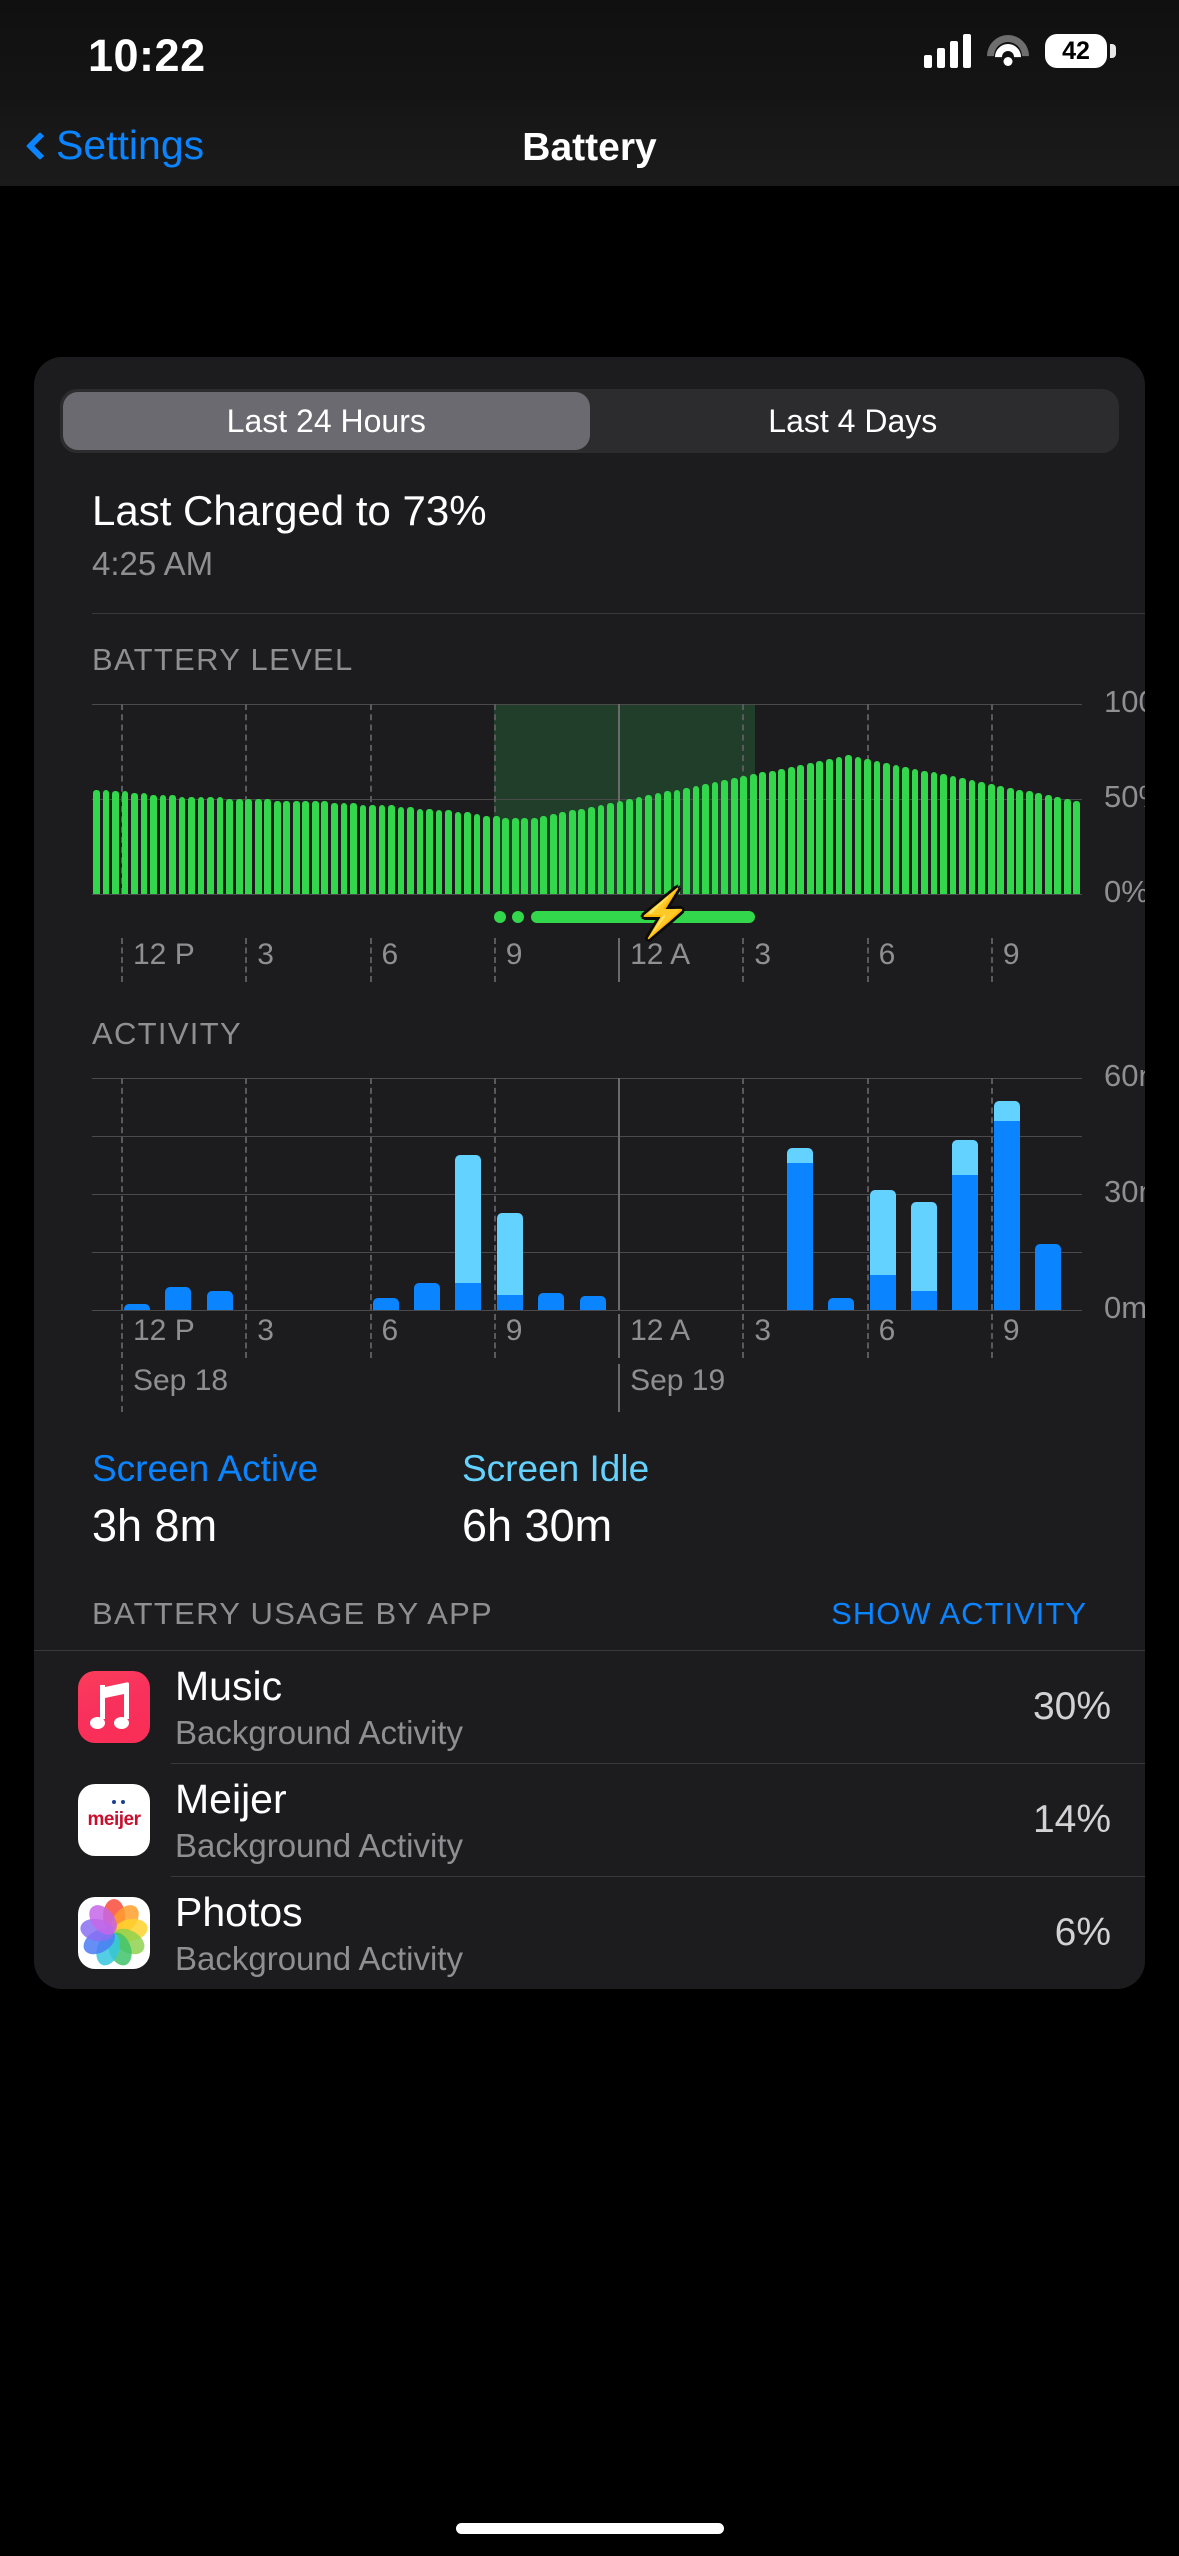  Describe the element at coordinates (1124, 701) in the screenshot. I see `y-axis-tick-label: 100%` at that location.